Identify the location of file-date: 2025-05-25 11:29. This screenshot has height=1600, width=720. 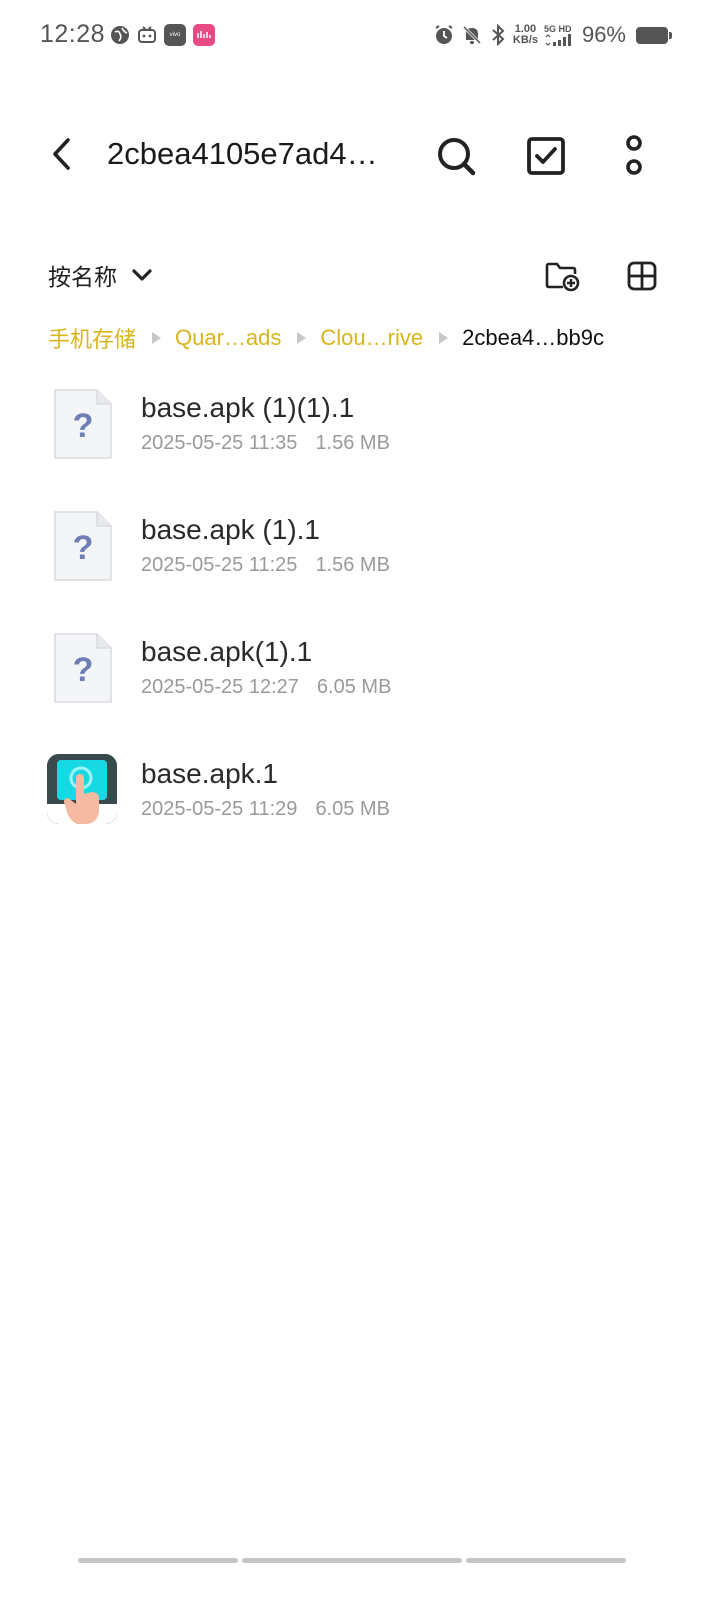
(219, 809).